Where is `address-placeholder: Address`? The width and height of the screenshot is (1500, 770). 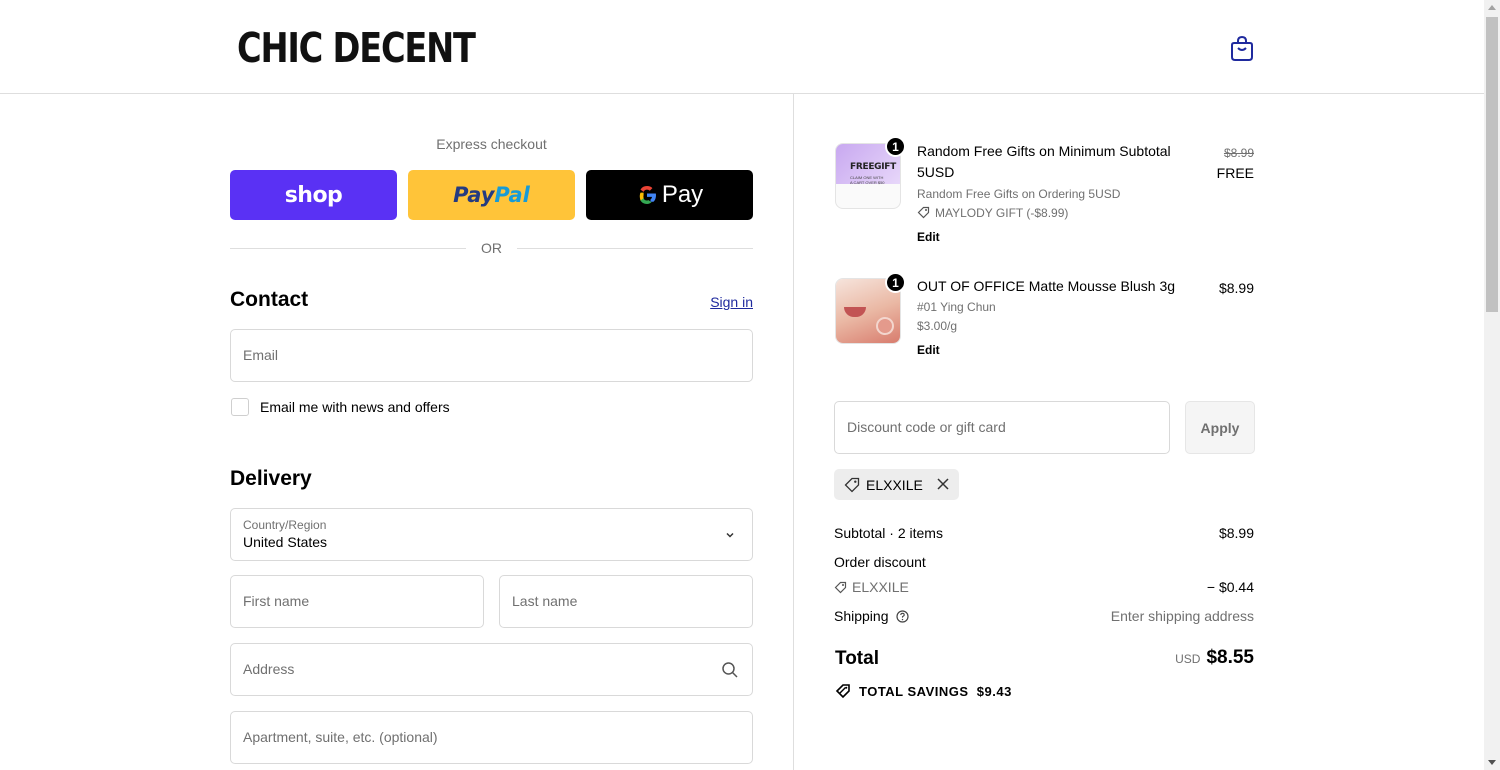 address-placeholder: Address is located at coordinates (269, 669).